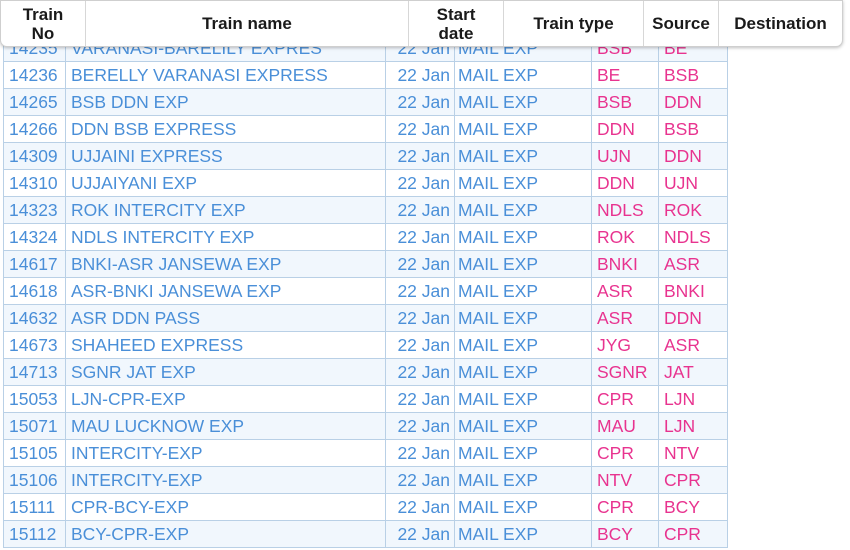  What do you see at coordinates (225, 291) in the screenshot?
I see `train-name-cell: ASR-BNKI JANSEWA EXP` at bounding box center [225, 291].